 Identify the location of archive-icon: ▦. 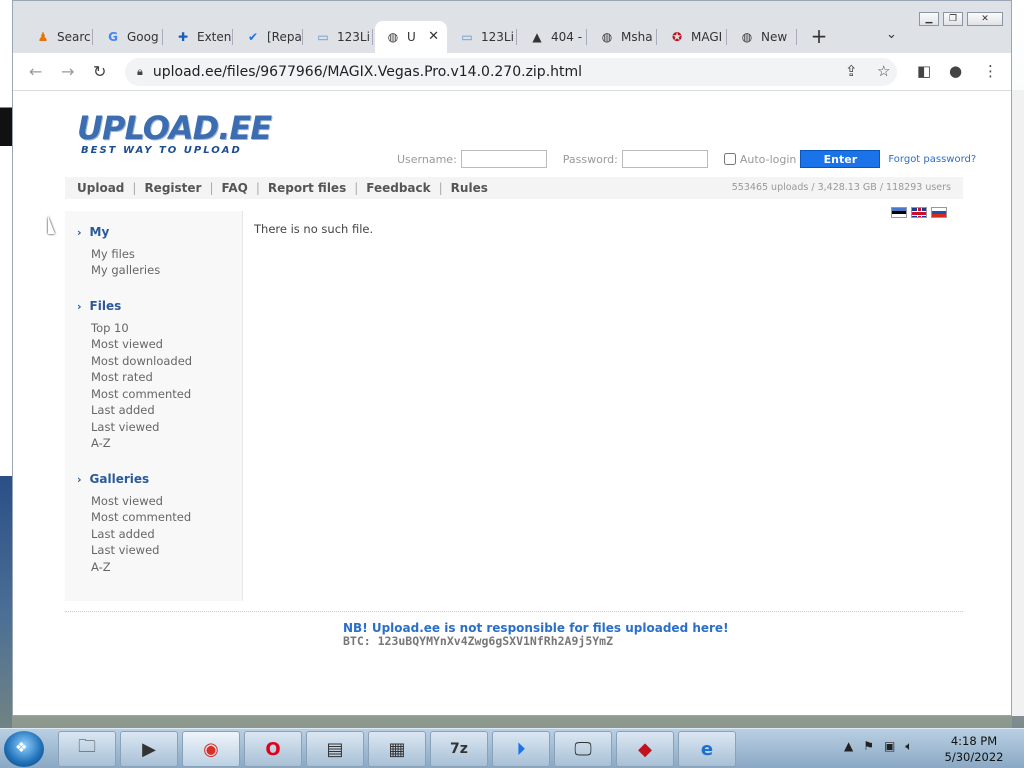
(397, 749).